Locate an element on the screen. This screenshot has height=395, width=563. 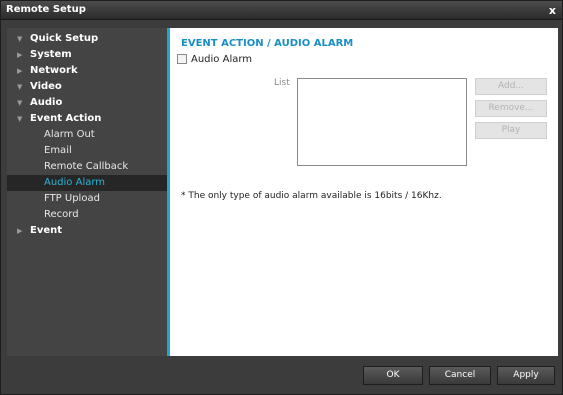
sidebar-item-event-action: ▼ Event Action is located at coordinates (87, 119).